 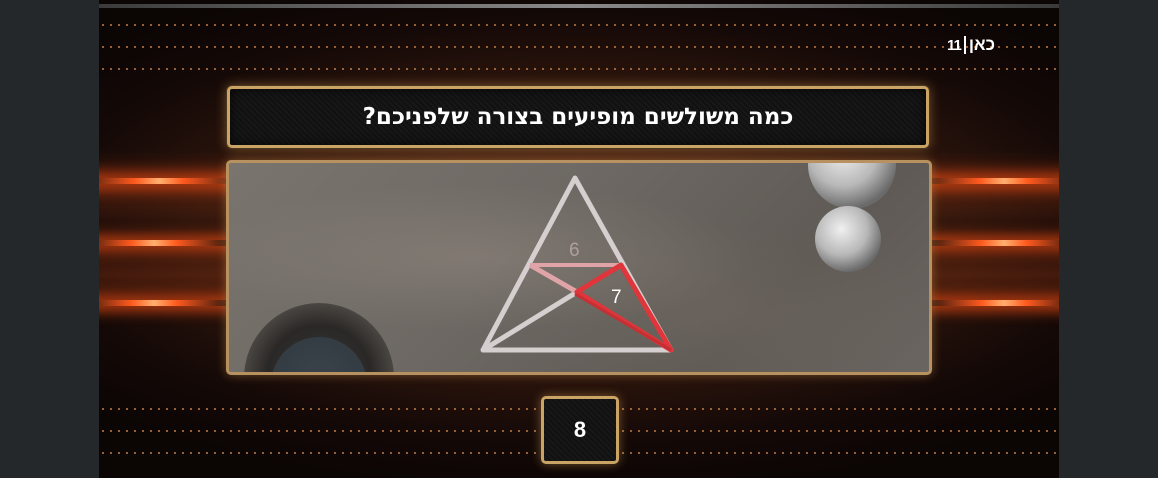 I want to click on answer-text: 8, so click(x=580, y=429).